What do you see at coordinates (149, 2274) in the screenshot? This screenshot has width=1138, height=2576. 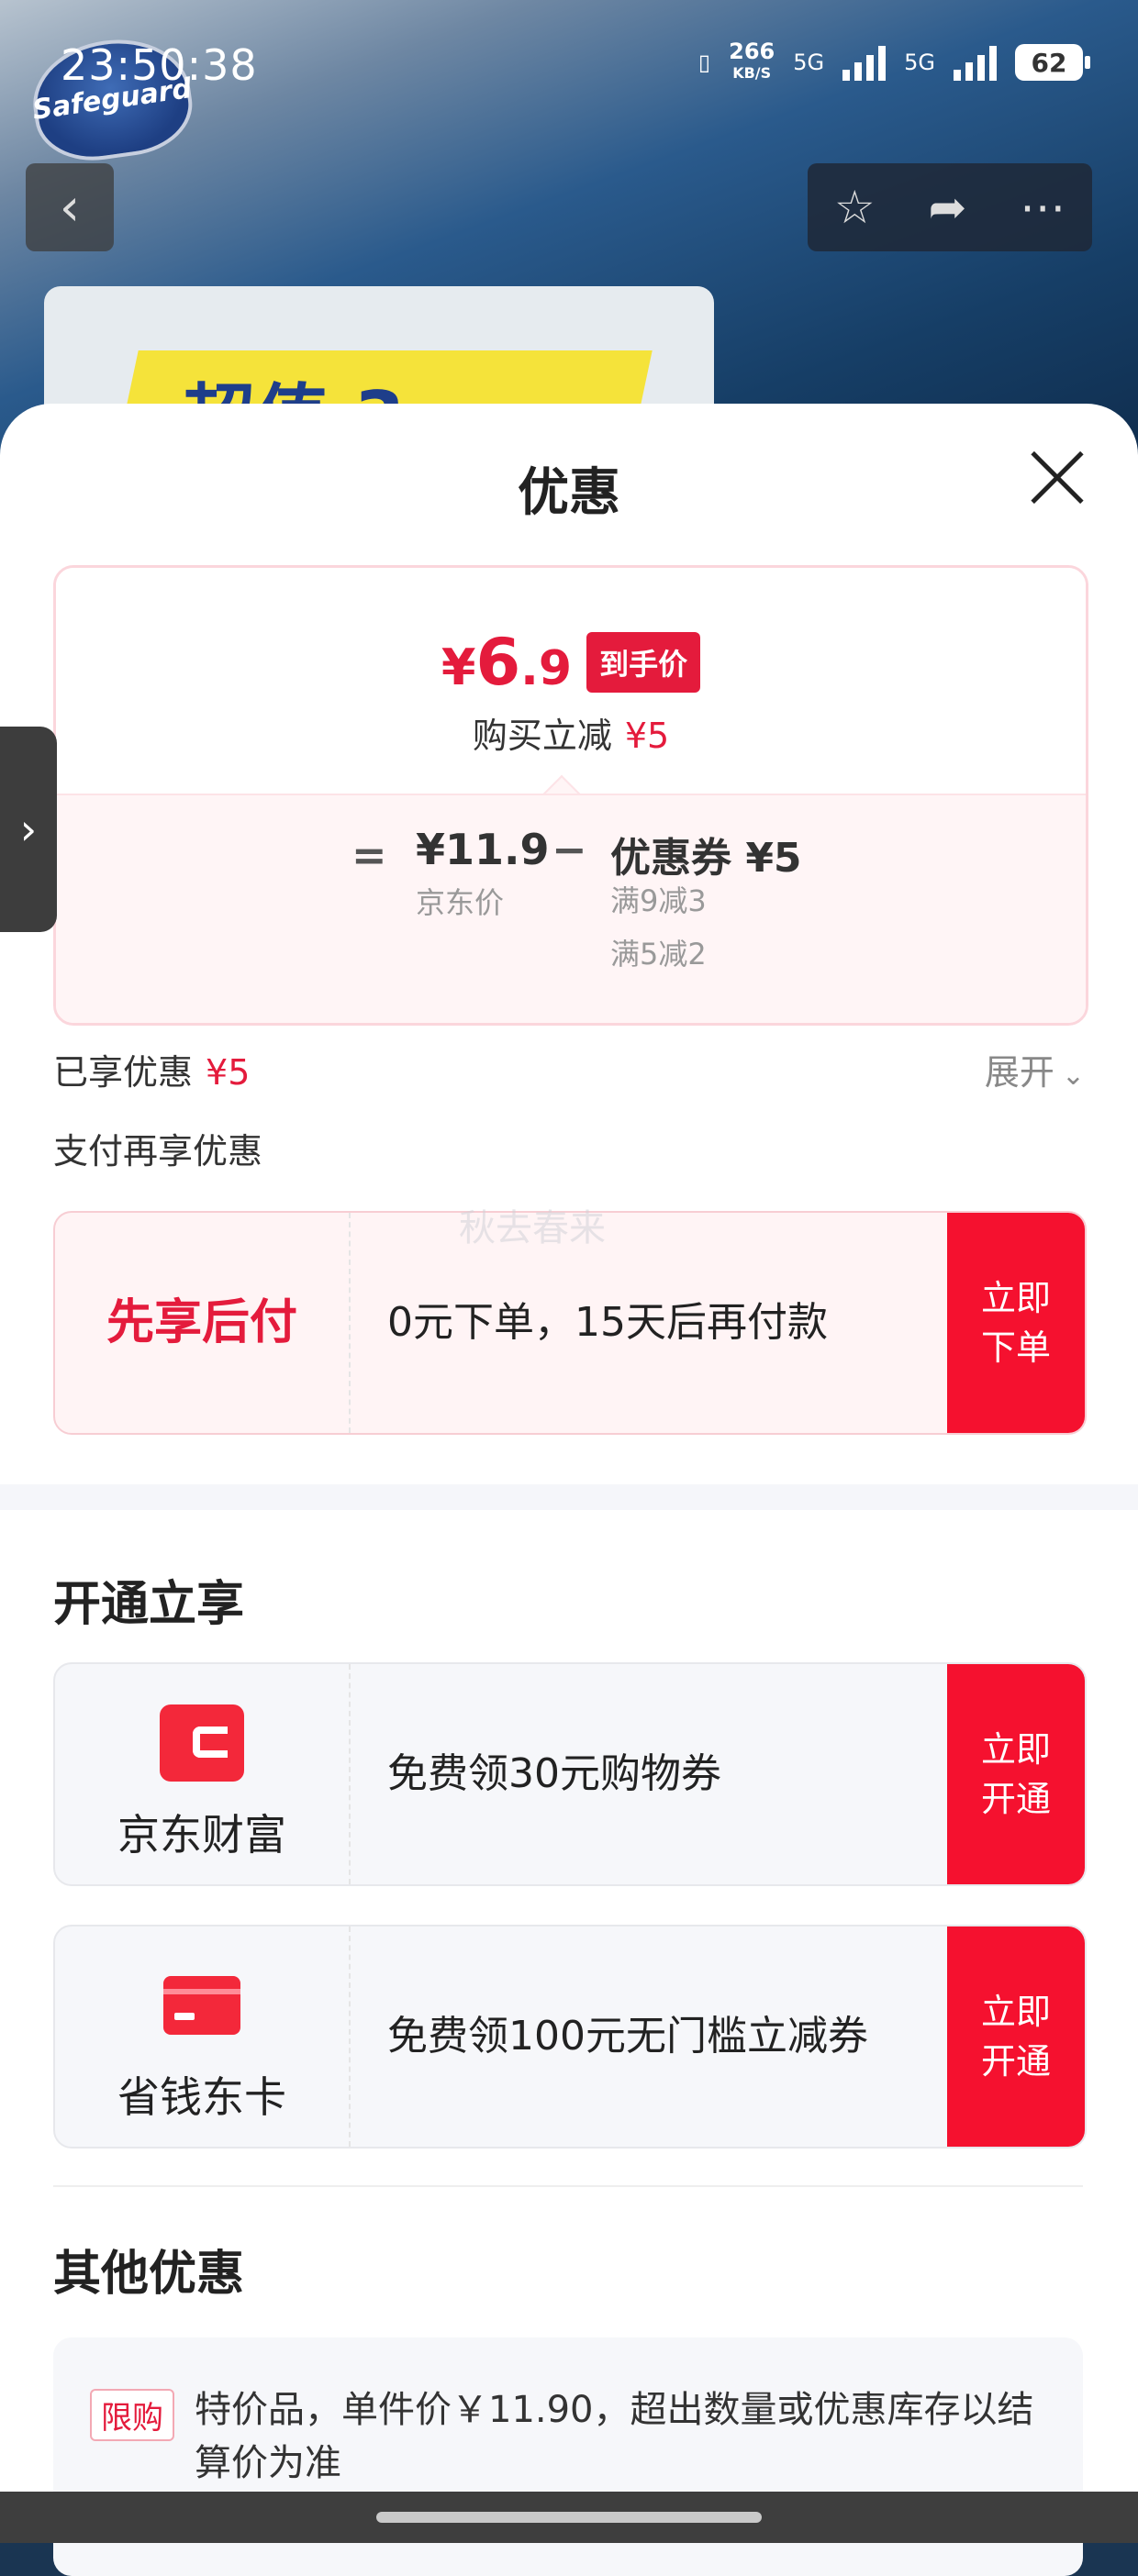 I see `other-section-title: 其他优惠` at bounding box center [149, 2274].